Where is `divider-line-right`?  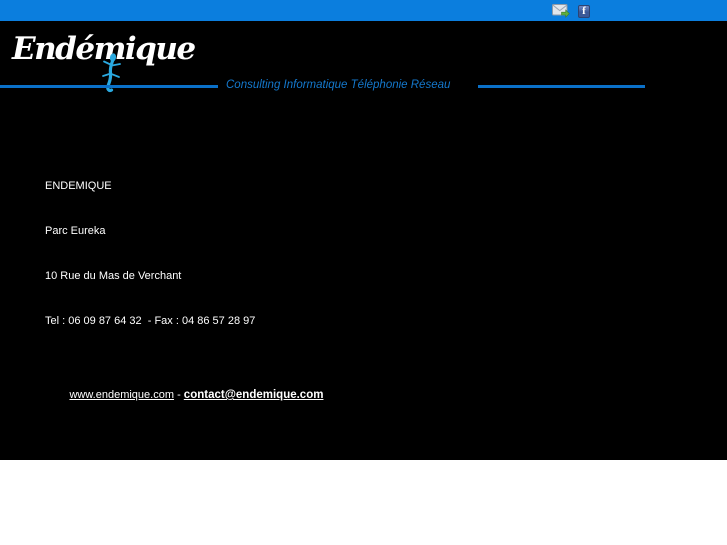 divider-line-right is located at coordinates (561, 86).